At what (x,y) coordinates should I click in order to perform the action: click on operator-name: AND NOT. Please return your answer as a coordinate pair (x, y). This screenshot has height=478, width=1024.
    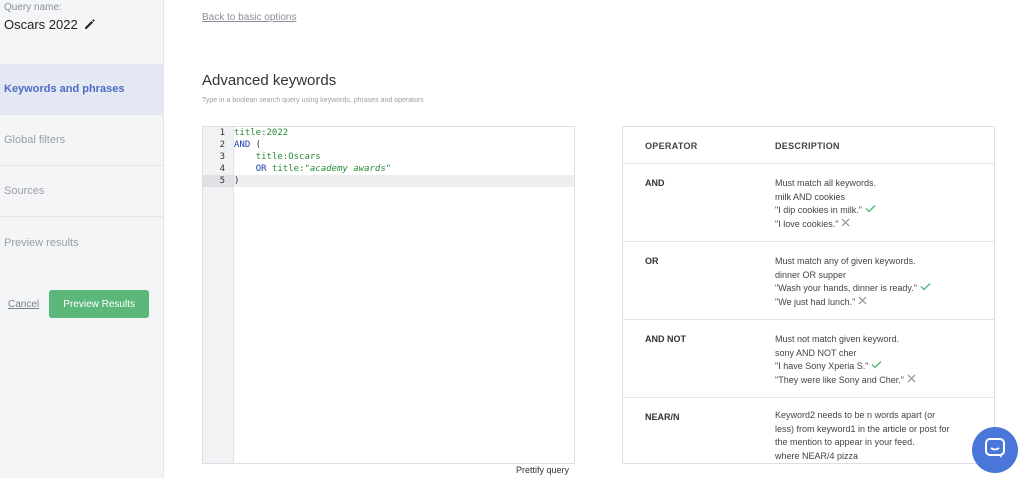
    Looking at the image, I should click on (665, 339).